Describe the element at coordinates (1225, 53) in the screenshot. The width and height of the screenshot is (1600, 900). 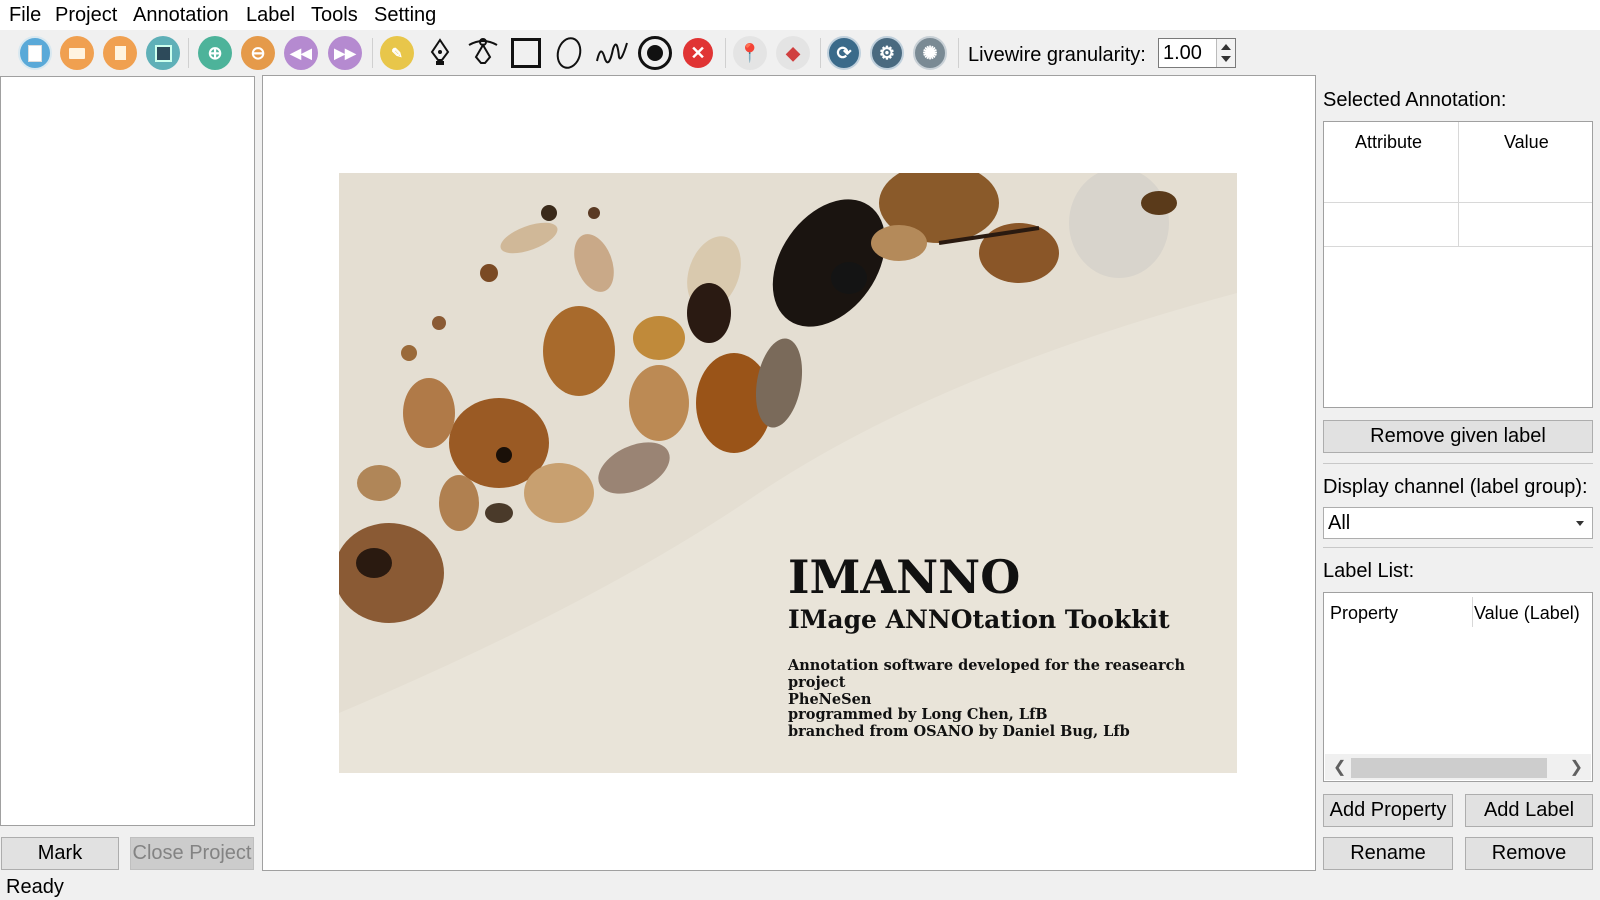
I see `spin-arrows` at that location.